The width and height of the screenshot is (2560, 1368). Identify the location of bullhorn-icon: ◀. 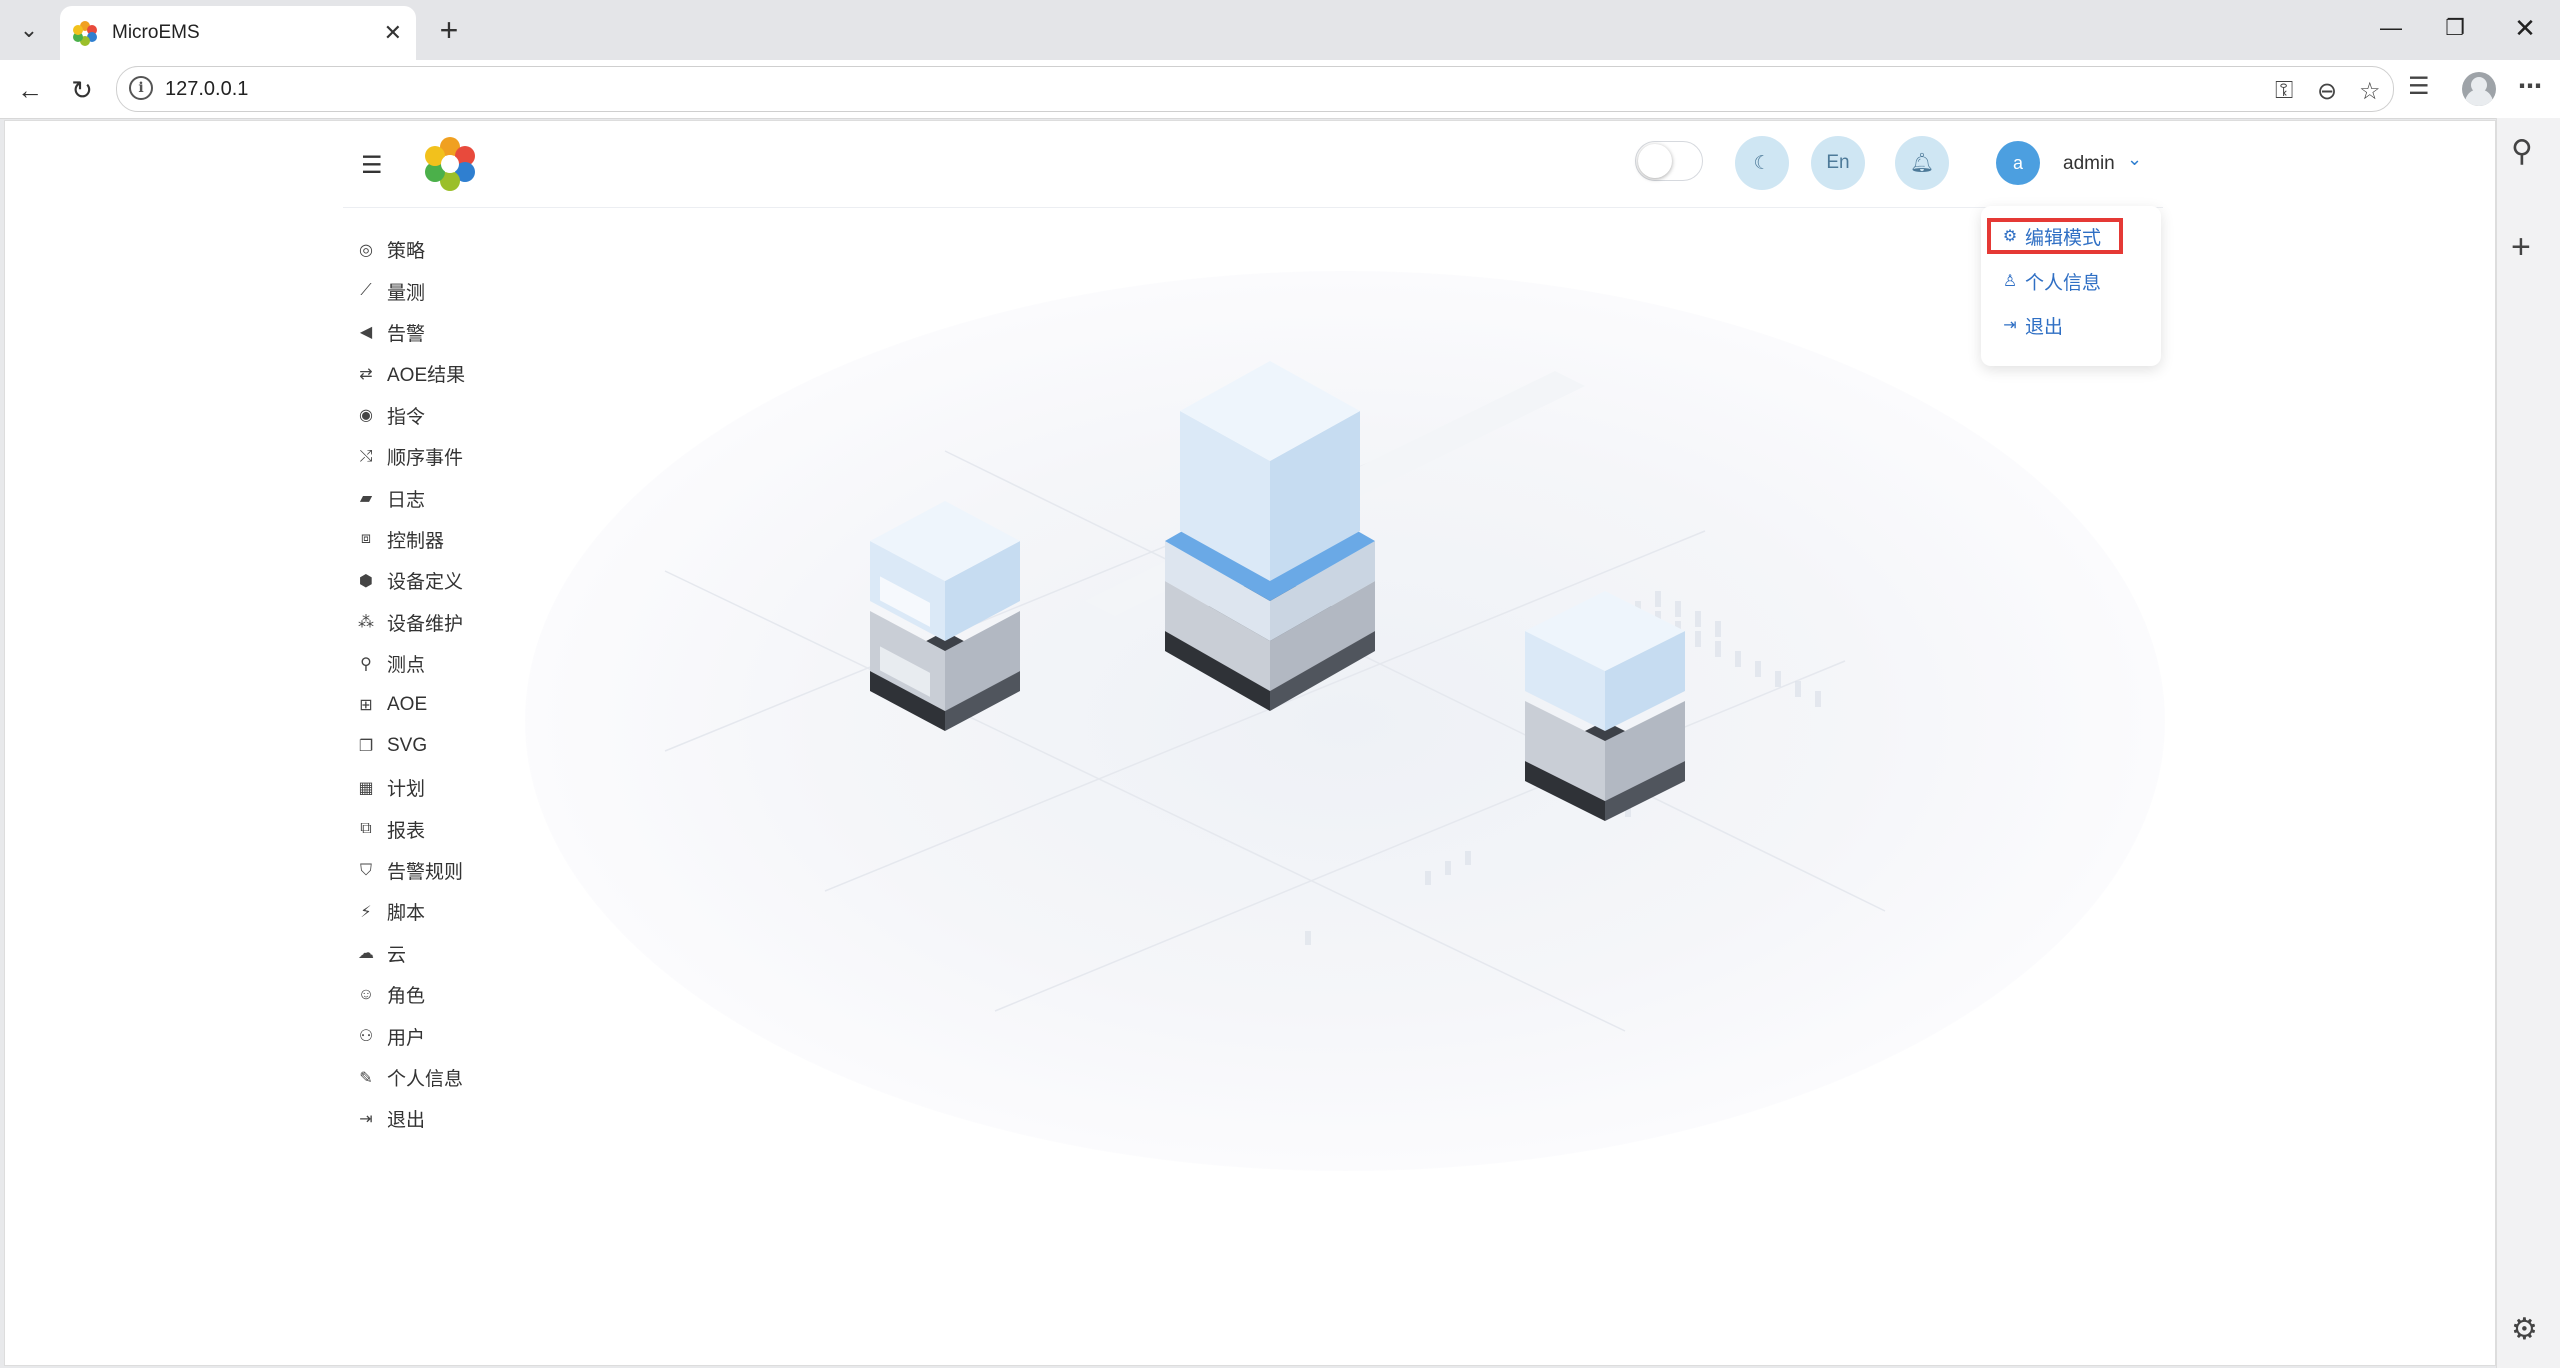
(366, 333).